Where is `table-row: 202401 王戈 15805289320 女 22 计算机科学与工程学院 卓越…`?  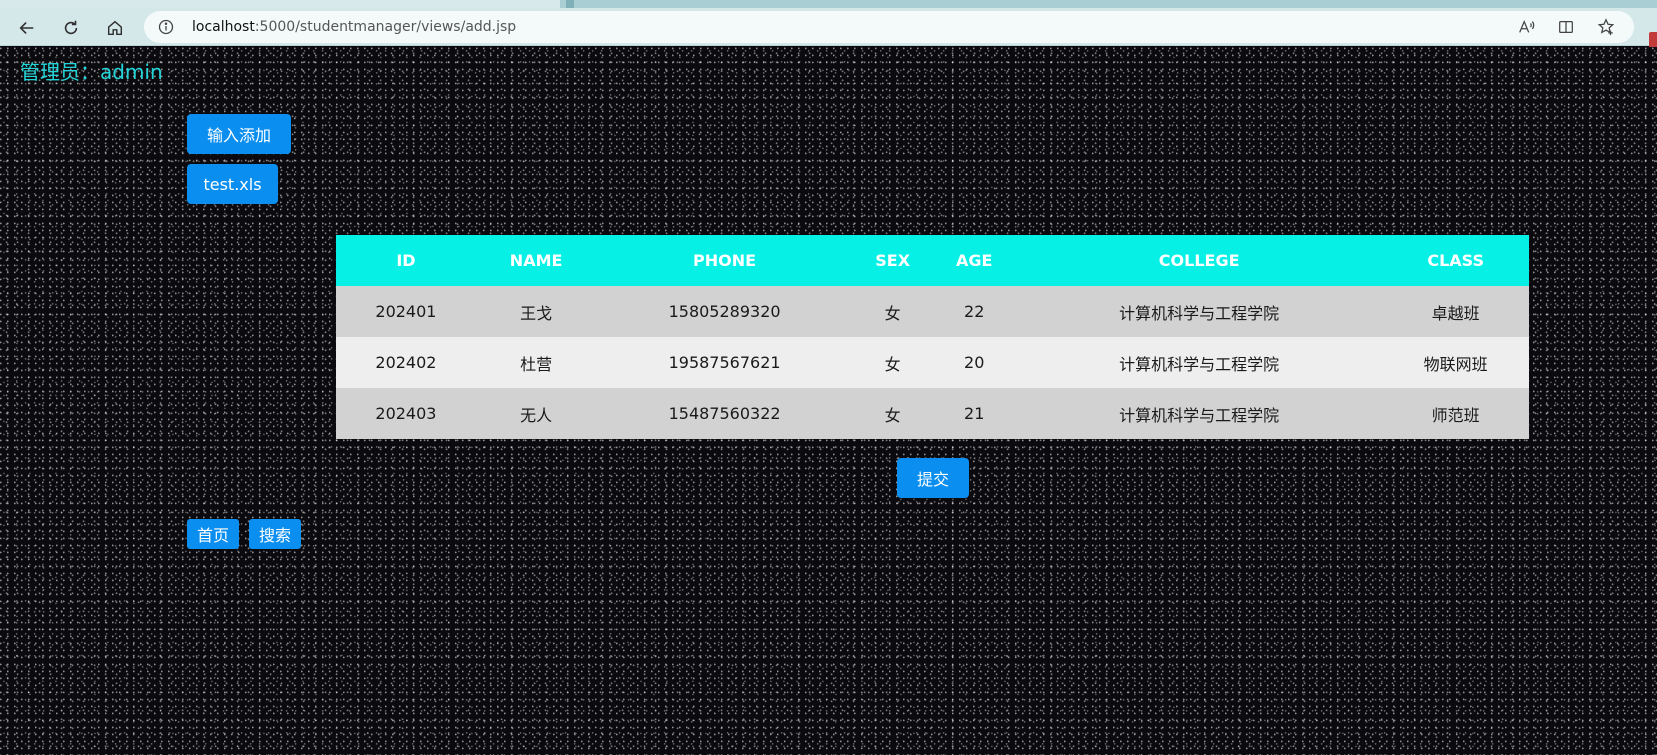
table-row: 202401 王戈 15805289320 女 22 计算机科学与工程学院 卓越… is located at coordinates (932, 311).